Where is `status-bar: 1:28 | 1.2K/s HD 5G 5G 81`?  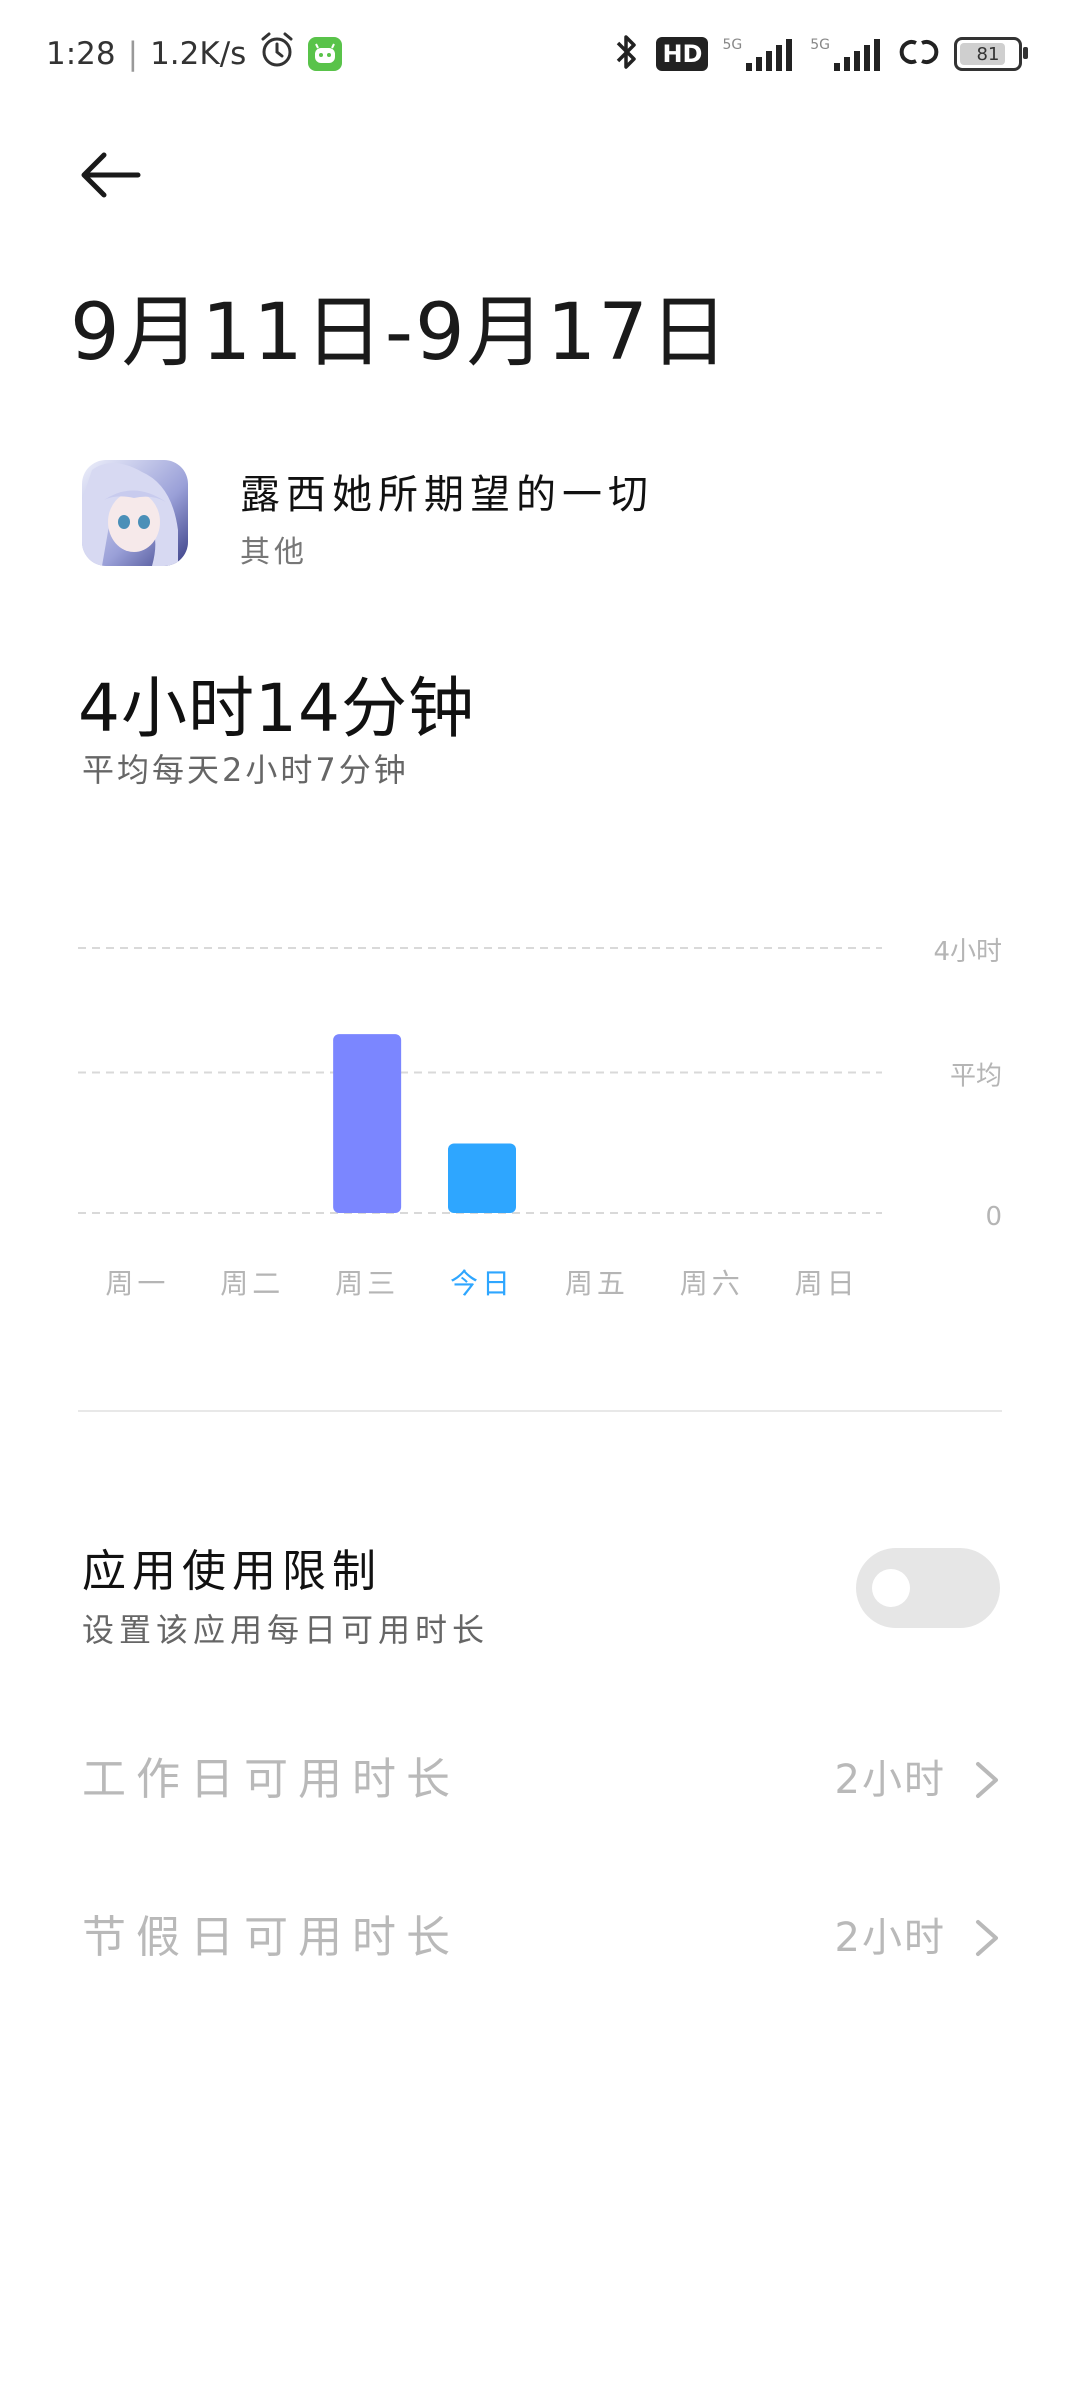 status-bar: 1:28 | 1.2K/s HD 5G 5G 81 is located at coordinates (540, 50).